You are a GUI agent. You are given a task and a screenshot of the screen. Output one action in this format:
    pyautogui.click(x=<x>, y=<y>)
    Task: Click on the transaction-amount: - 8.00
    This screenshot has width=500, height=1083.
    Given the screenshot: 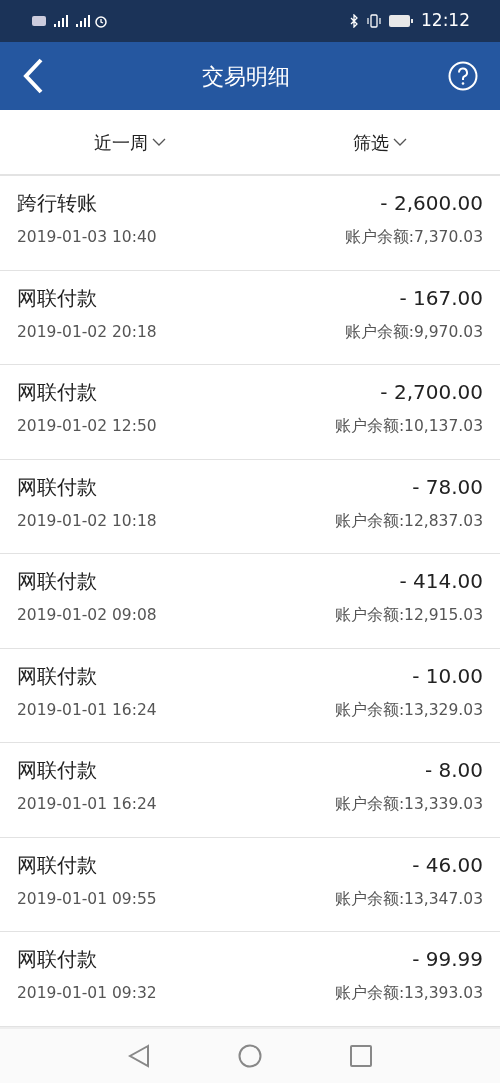 What is the action you would take?
    pyautogui.click(x=453, y=770)
    